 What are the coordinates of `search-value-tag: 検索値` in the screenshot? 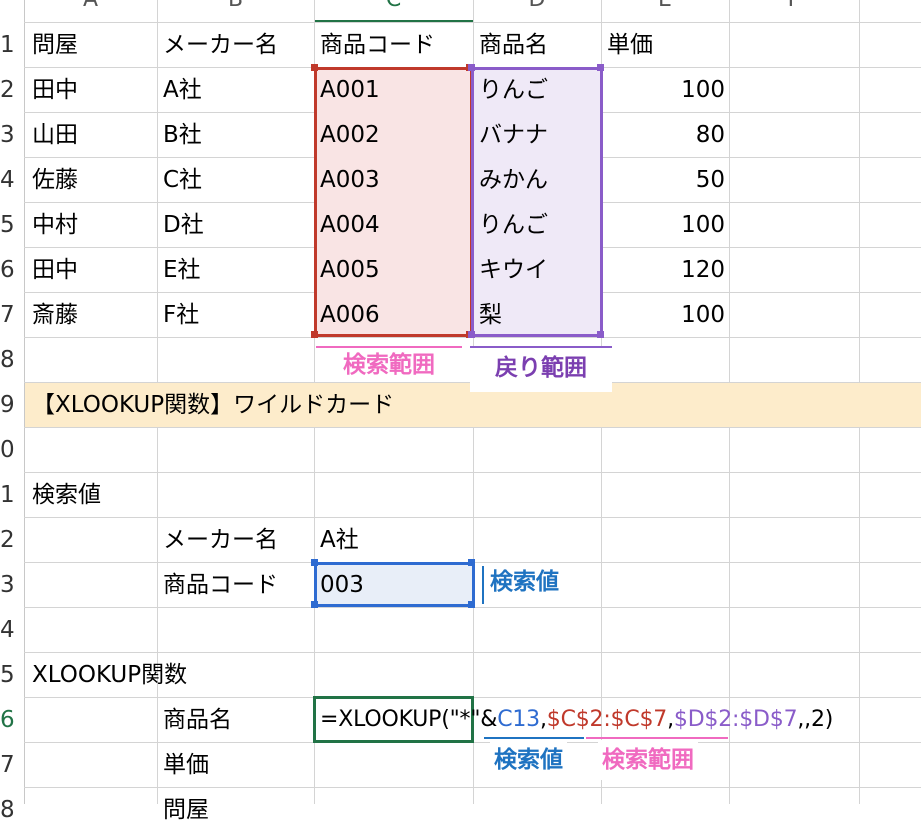 It's located at (524, 582).